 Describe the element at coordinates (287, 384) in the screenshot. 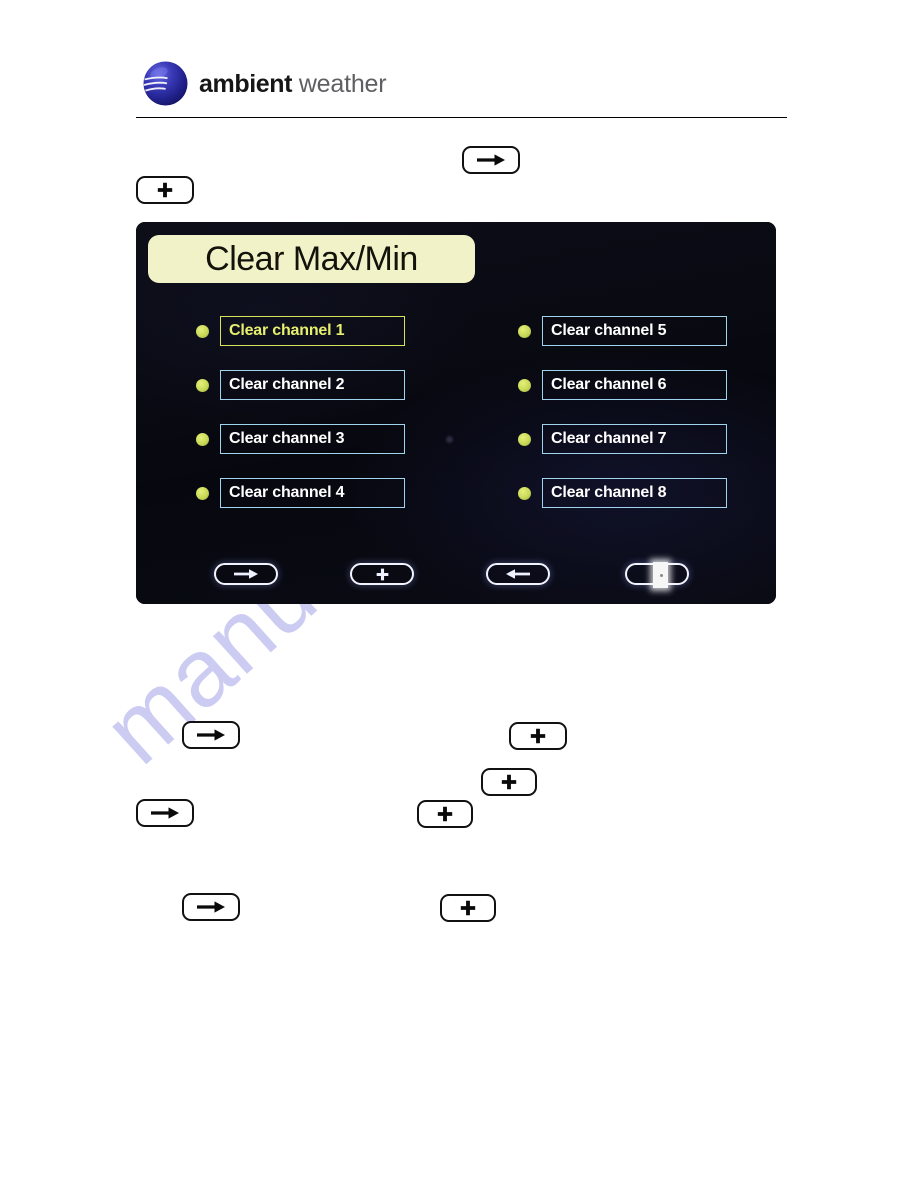

I see `channel-label: Clear channel 2` at that location.